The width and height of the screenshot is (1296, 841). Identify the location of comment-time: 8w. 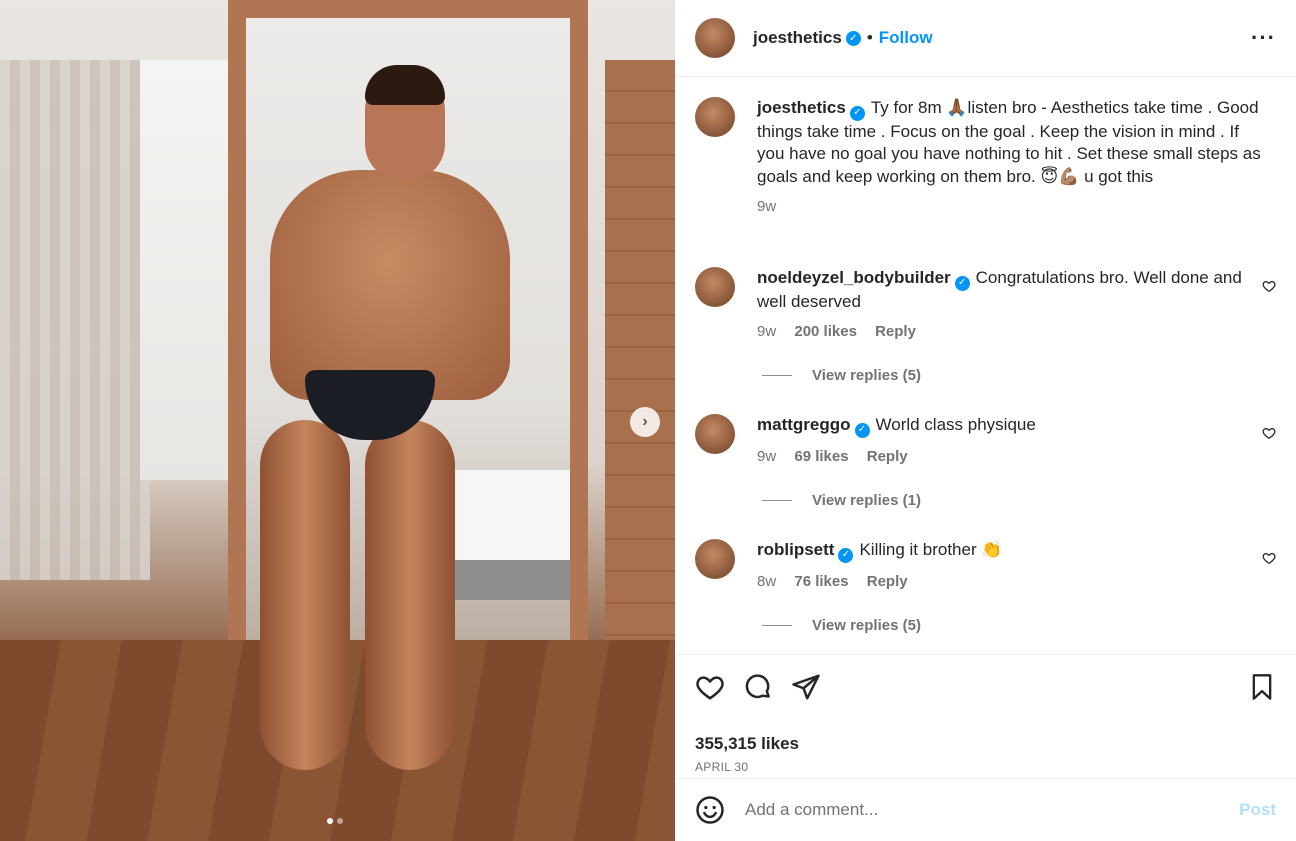
(766, 581).